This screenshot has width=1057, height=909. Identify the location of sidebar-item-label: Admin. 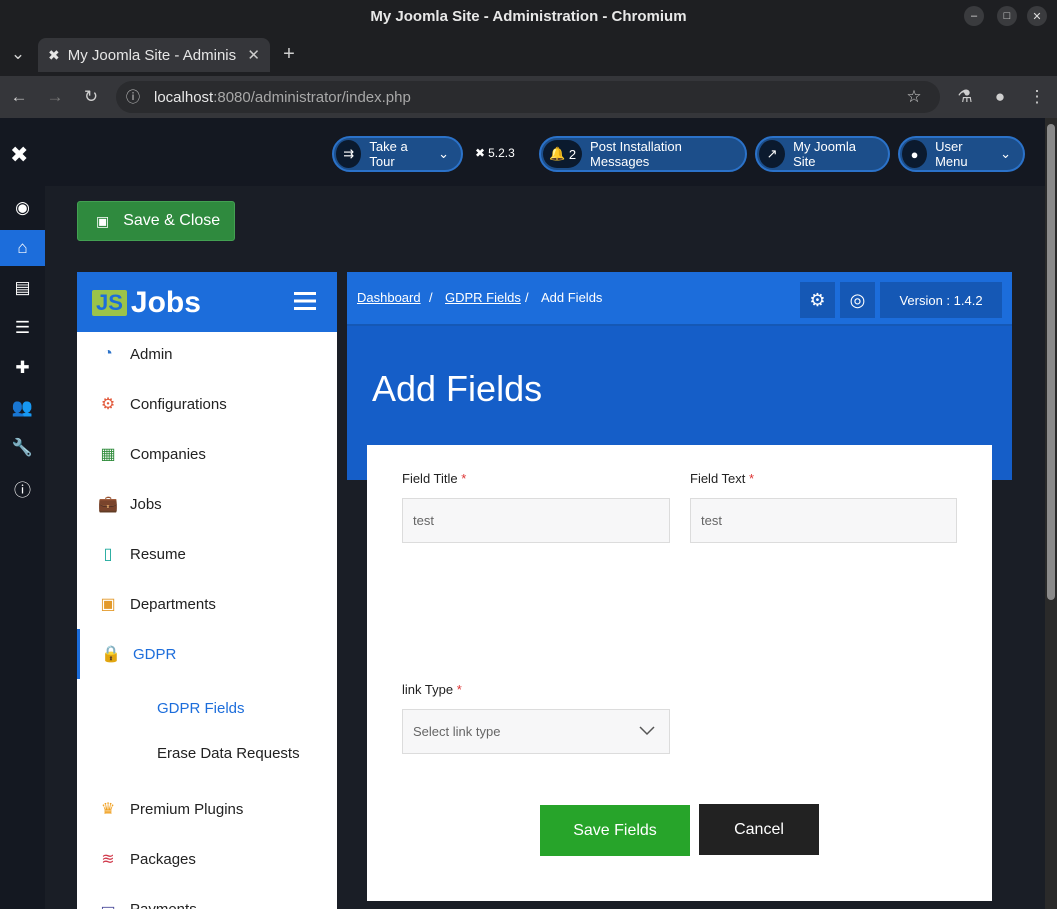
(151, 354).